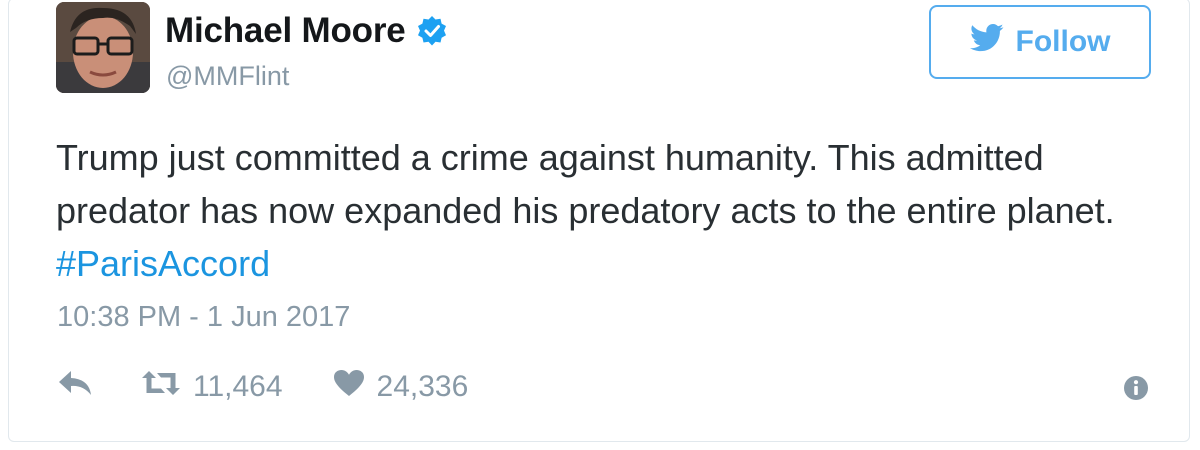 The image size is (1200, 450). Describe the element at coordinates (349, 387) in the screenshot. I see `heart-icon` at that location.